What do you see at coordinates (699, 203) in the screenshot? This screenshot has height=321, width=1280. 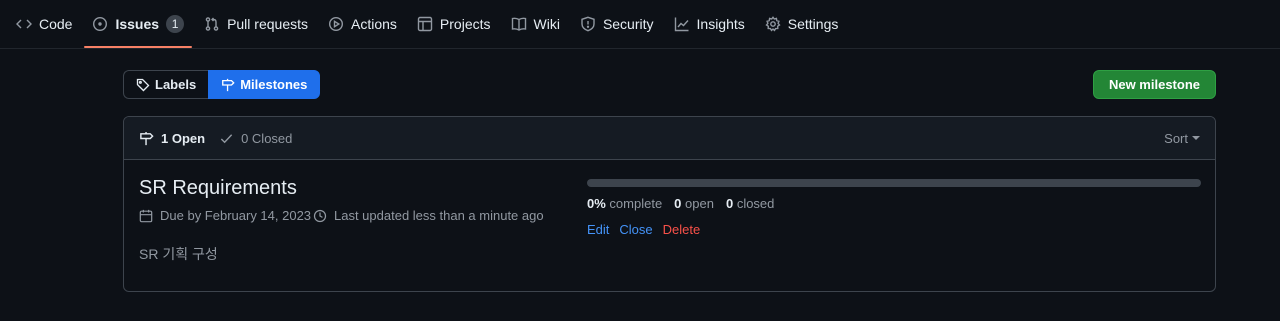 I see `open-label: open` at bounding box center [699, 203].